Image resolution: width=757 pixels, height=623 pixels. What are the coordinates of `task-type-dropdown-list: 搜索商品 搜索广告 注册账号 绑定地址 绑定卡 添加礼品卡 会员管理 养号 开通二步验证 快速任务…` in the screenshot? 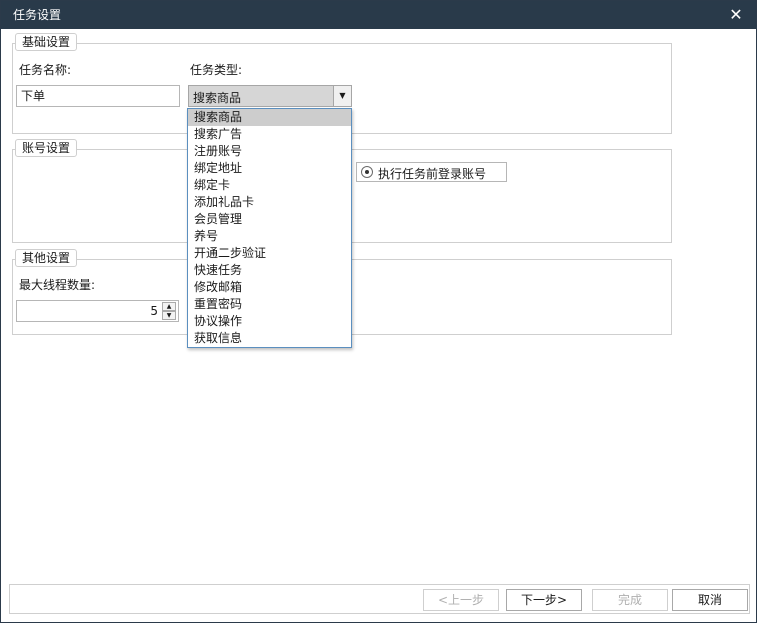 It's located at (269, 228).